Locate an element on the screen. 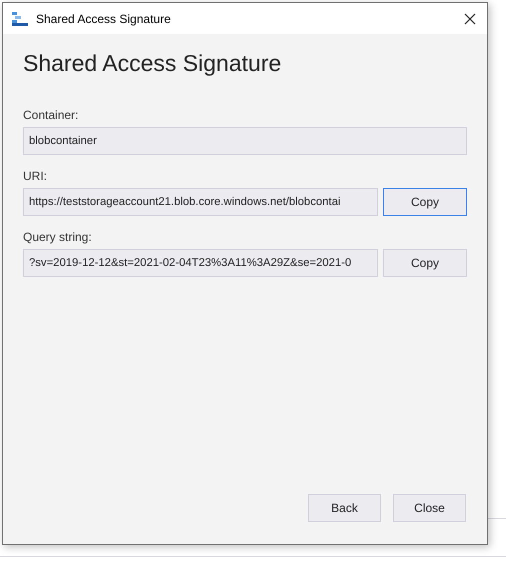 This screenshot has width=506, height=563. dialog-button: Back is located at coordinates (344, 508).